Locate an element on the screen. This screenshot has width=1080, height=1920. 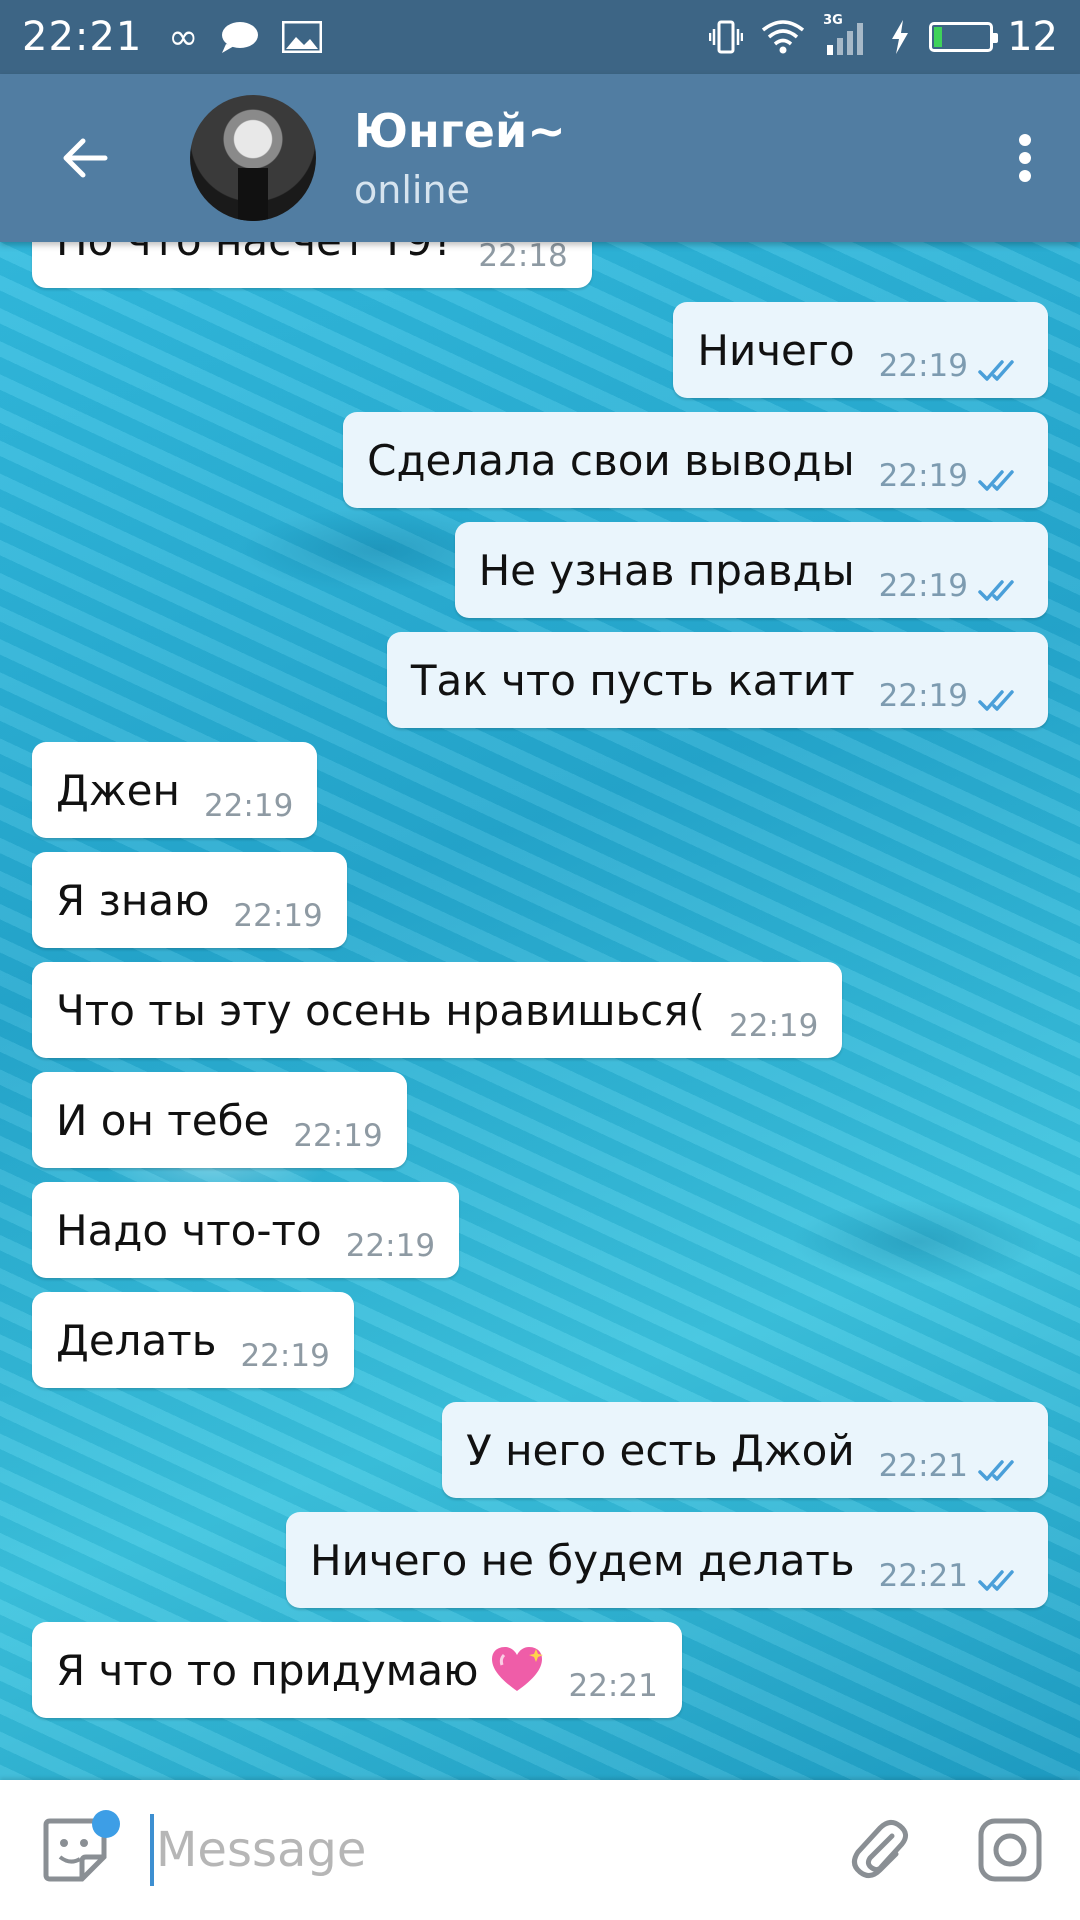
charging-icon is located at coordinates (900, 37).